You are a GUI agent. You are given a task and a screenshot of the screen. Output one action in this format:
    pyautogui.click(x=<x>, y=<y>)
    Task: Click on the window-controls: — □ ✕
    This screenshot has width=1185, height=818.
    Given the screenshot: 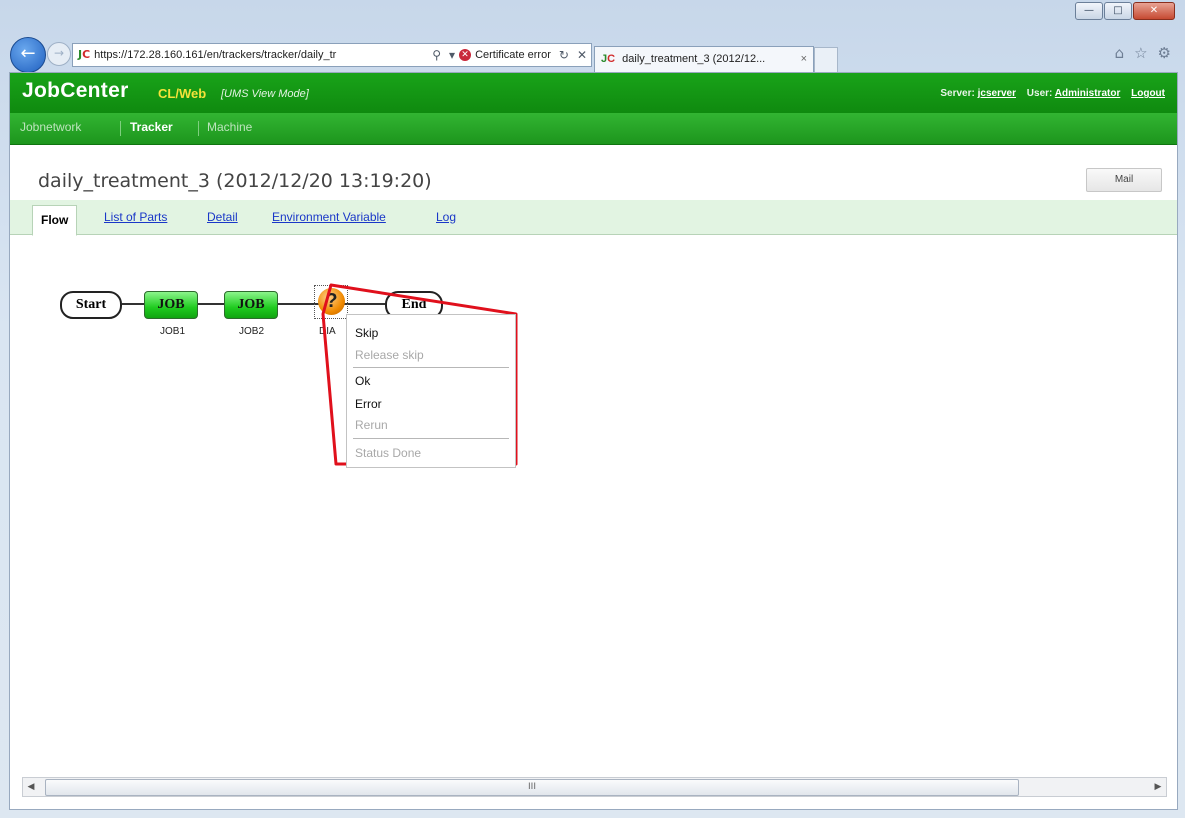 What is the action you would take?
    pyautogui.click(x=1124, y=11)
    